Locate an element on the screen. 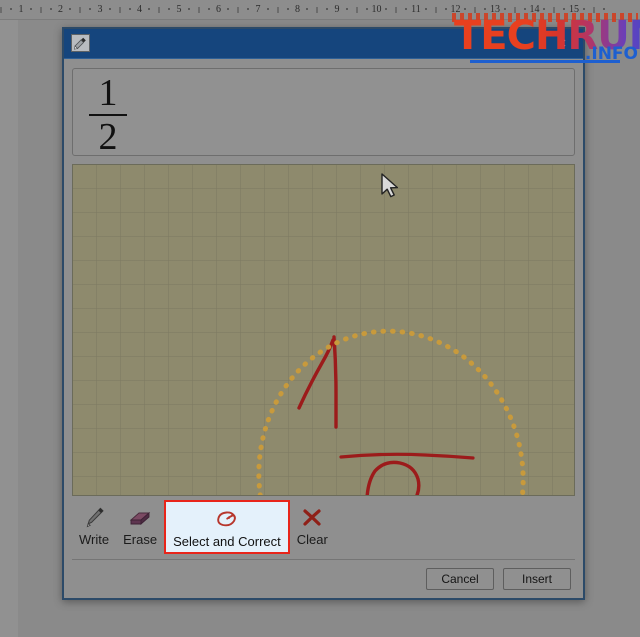 The image size is (640, 637). tool-button-select-and-correct: Select and Correct is located at coordinates (227, 527).